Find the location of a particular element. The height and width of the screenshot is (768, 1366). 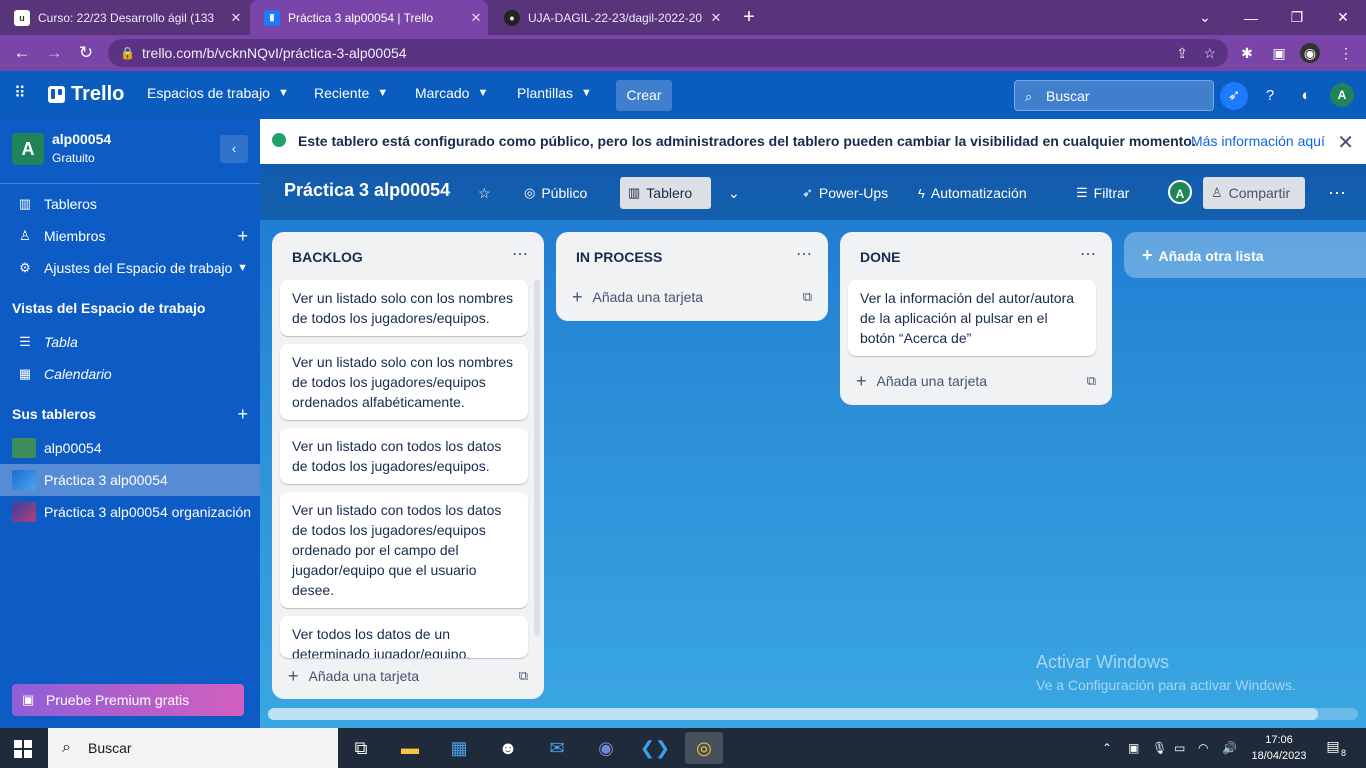

vscode-icon: ❮❯ is located at coordinates (655, 748).